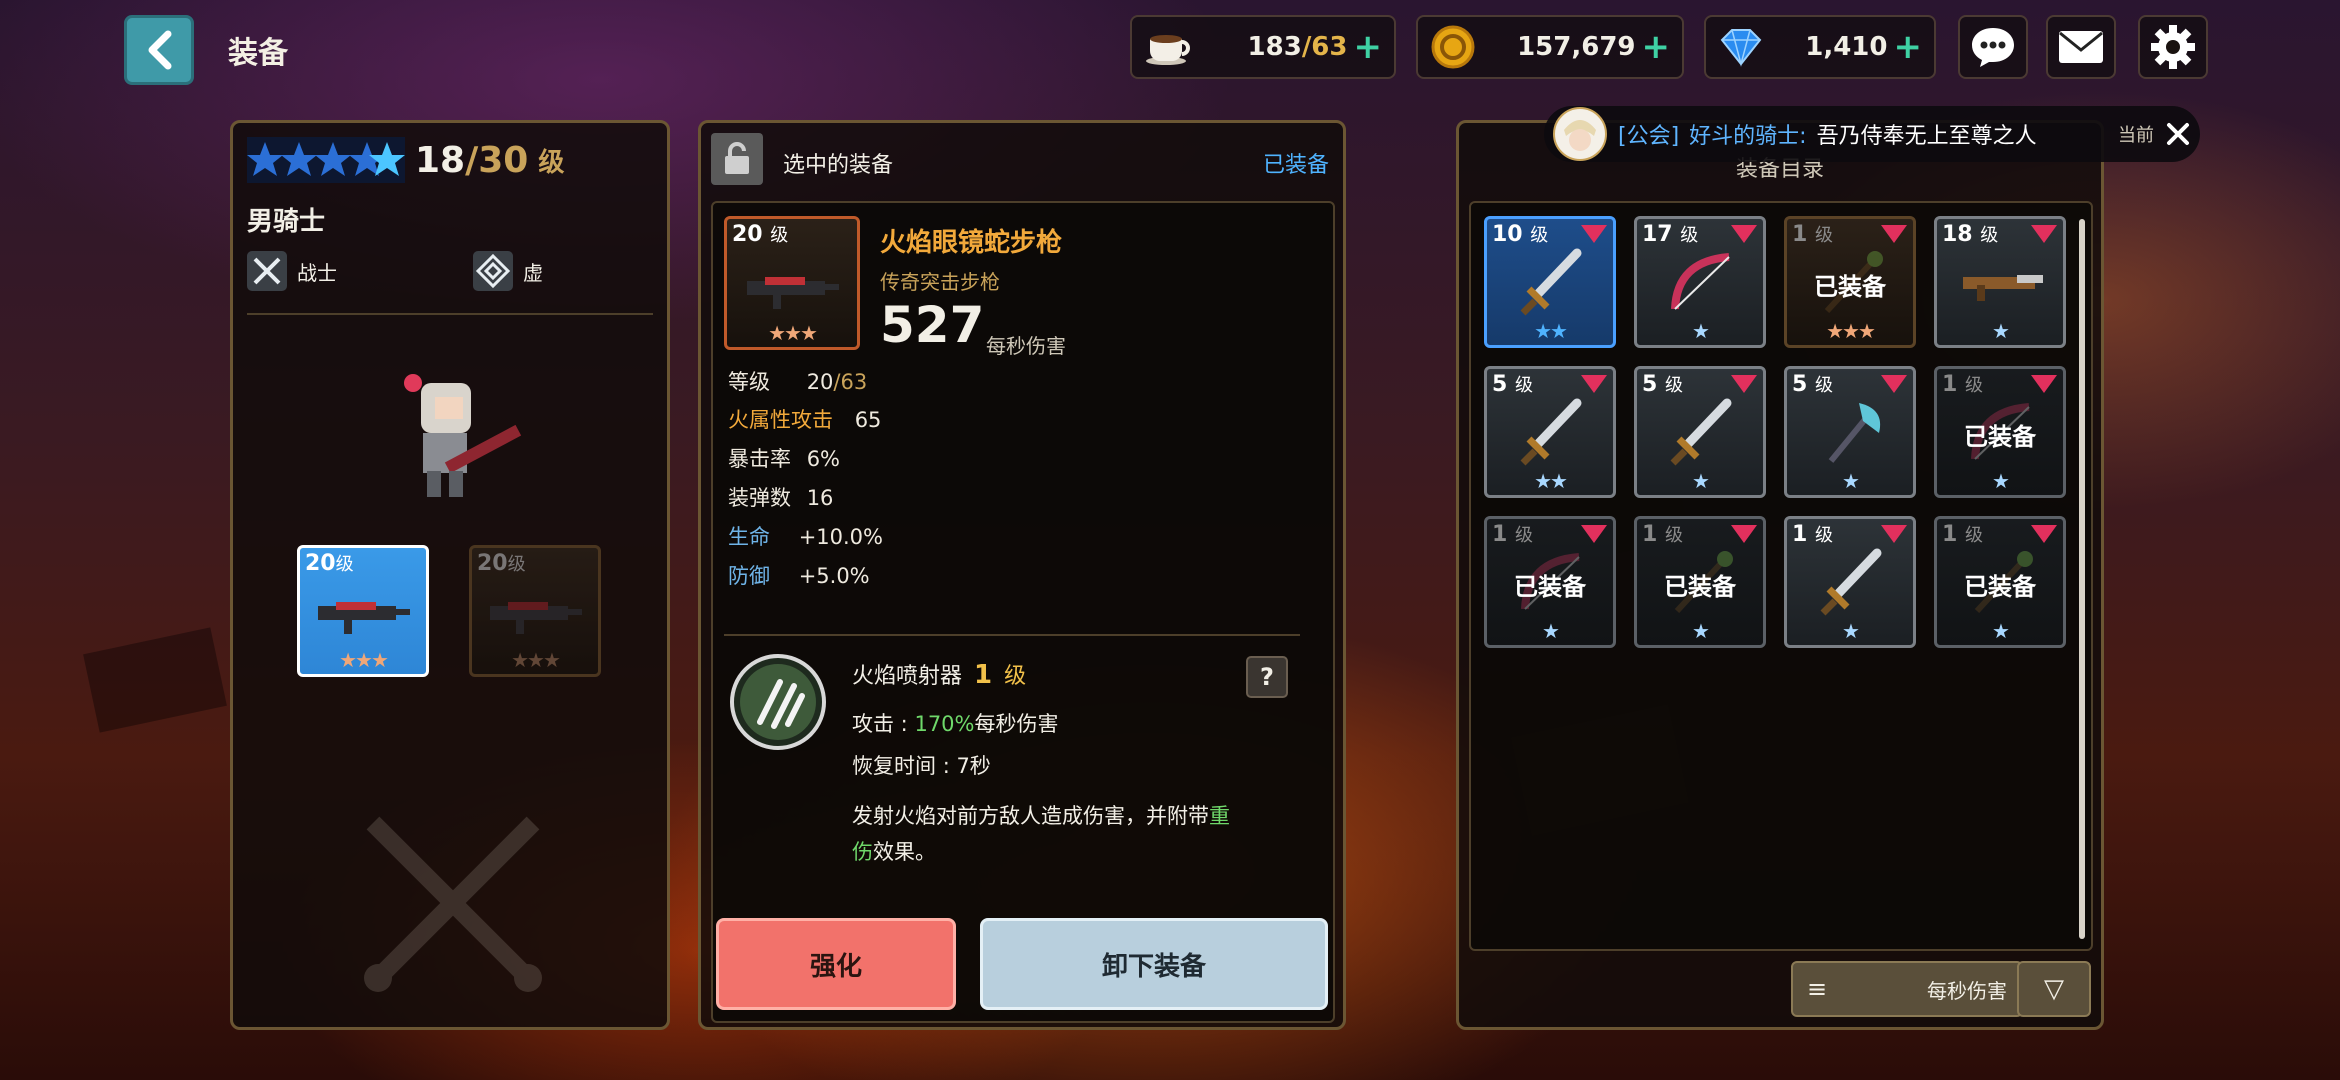  What do you see at coordinates (508, 271) in the screenshot?
I see `hero-element: 虚` at bounding box center [508, 271].